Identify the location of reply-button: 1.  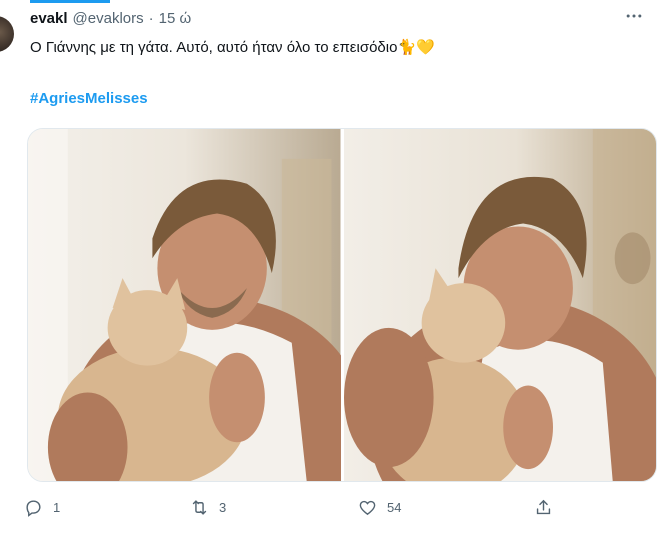
(42, 507).